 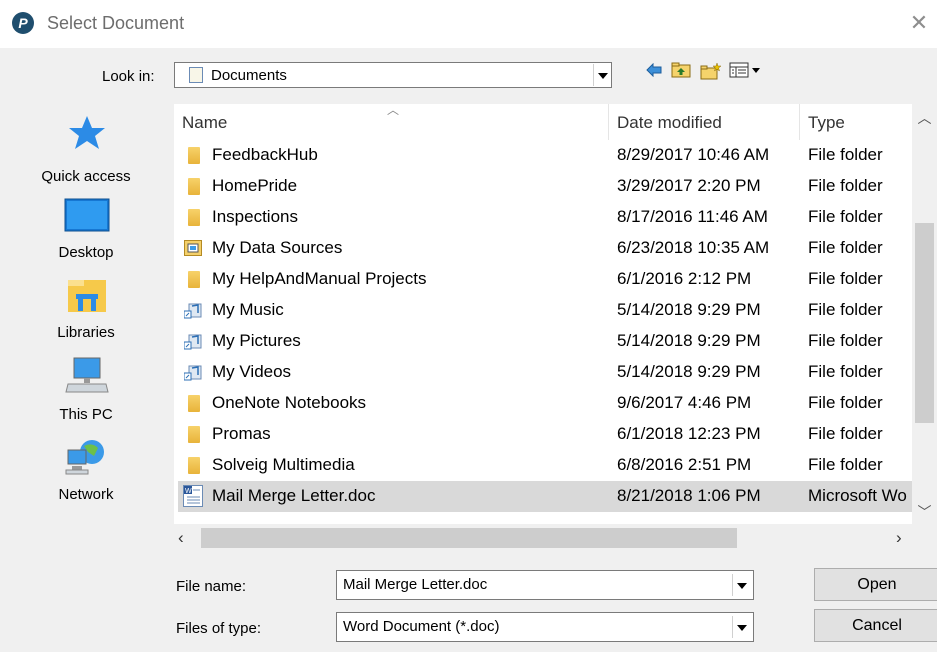 I want to click on view-menu-icon, so click(x=747, y=73).